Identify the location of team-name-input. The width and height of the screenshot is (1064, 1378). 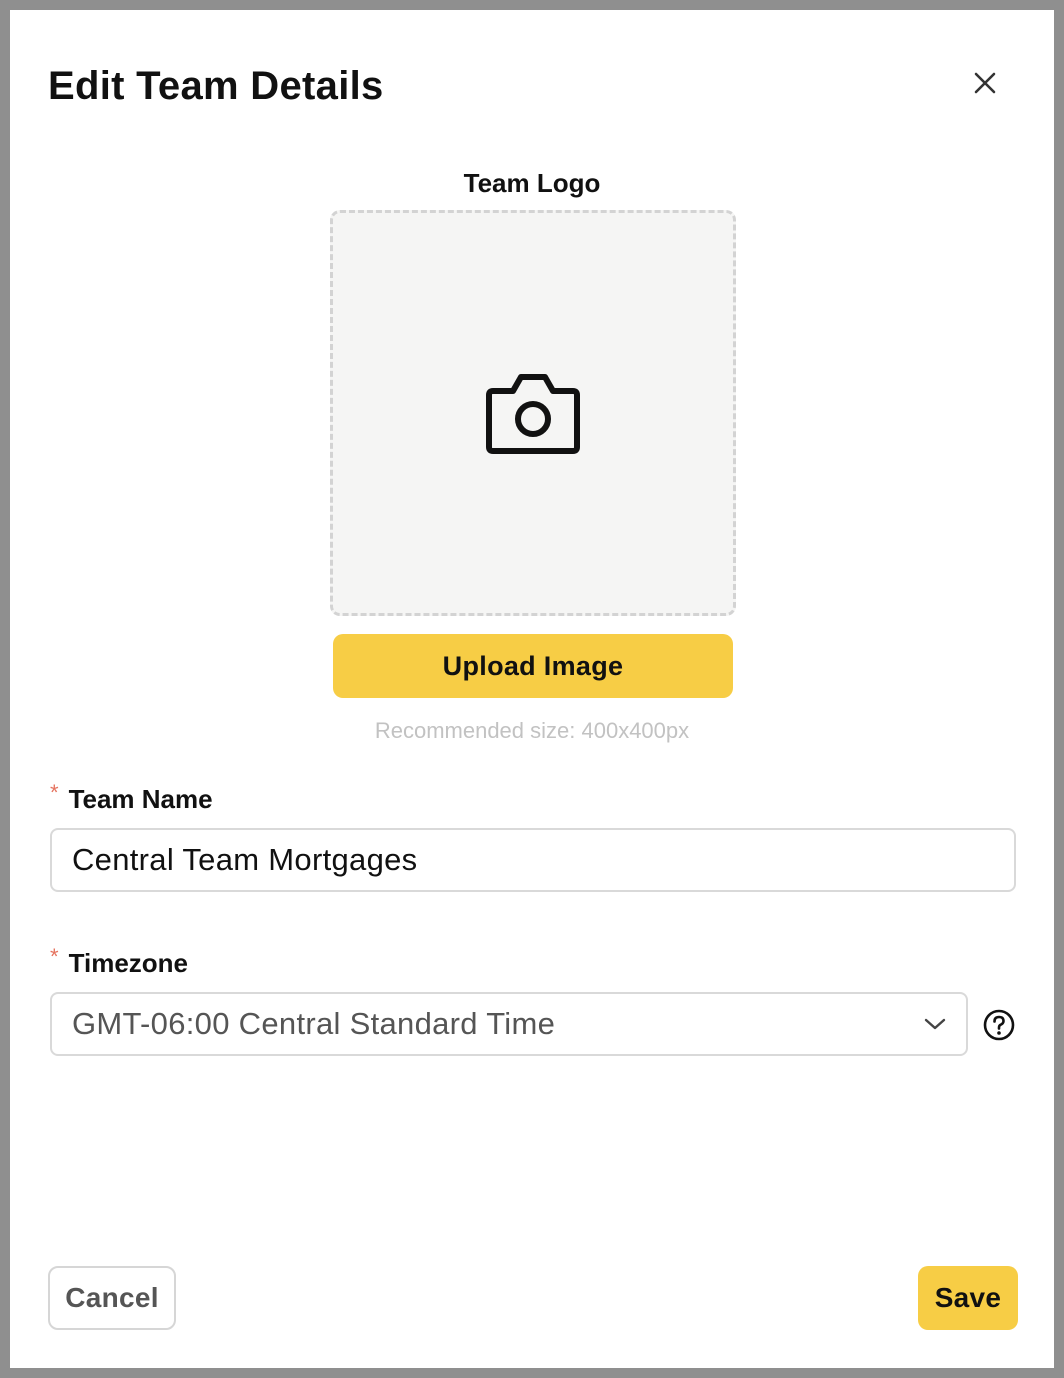
(533, 860).